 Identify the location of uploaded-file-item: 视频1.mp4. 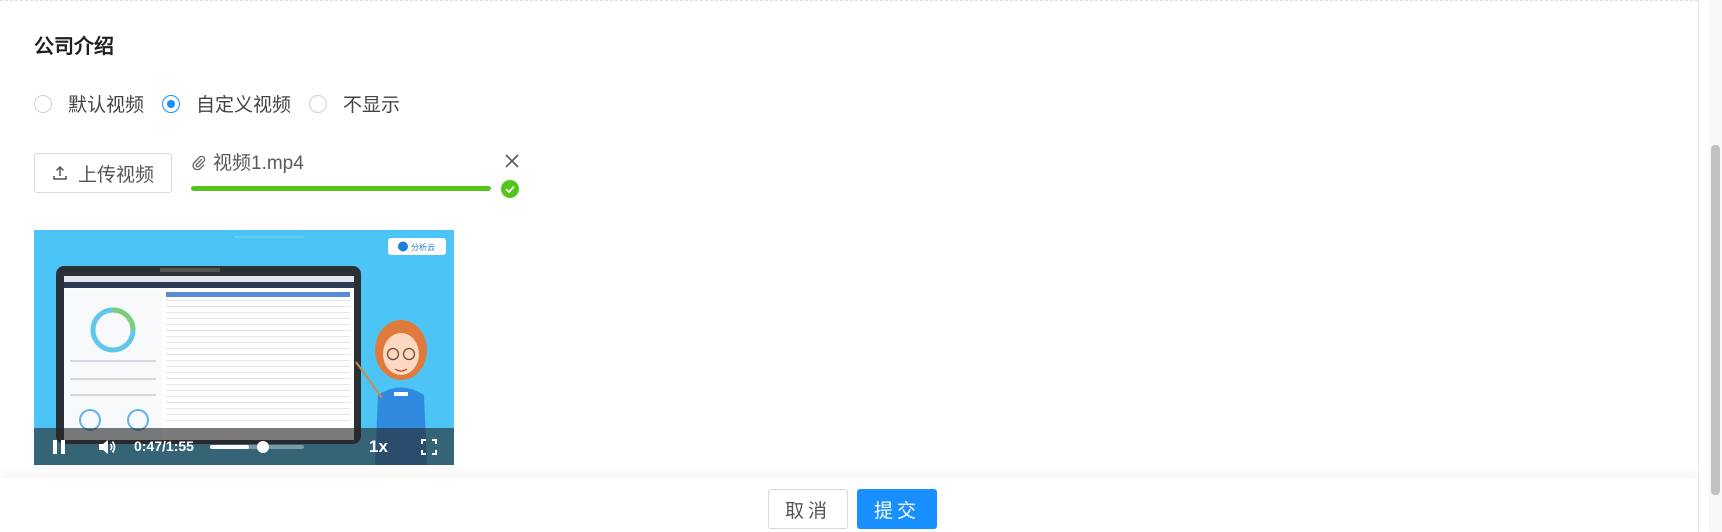
(356, 174).